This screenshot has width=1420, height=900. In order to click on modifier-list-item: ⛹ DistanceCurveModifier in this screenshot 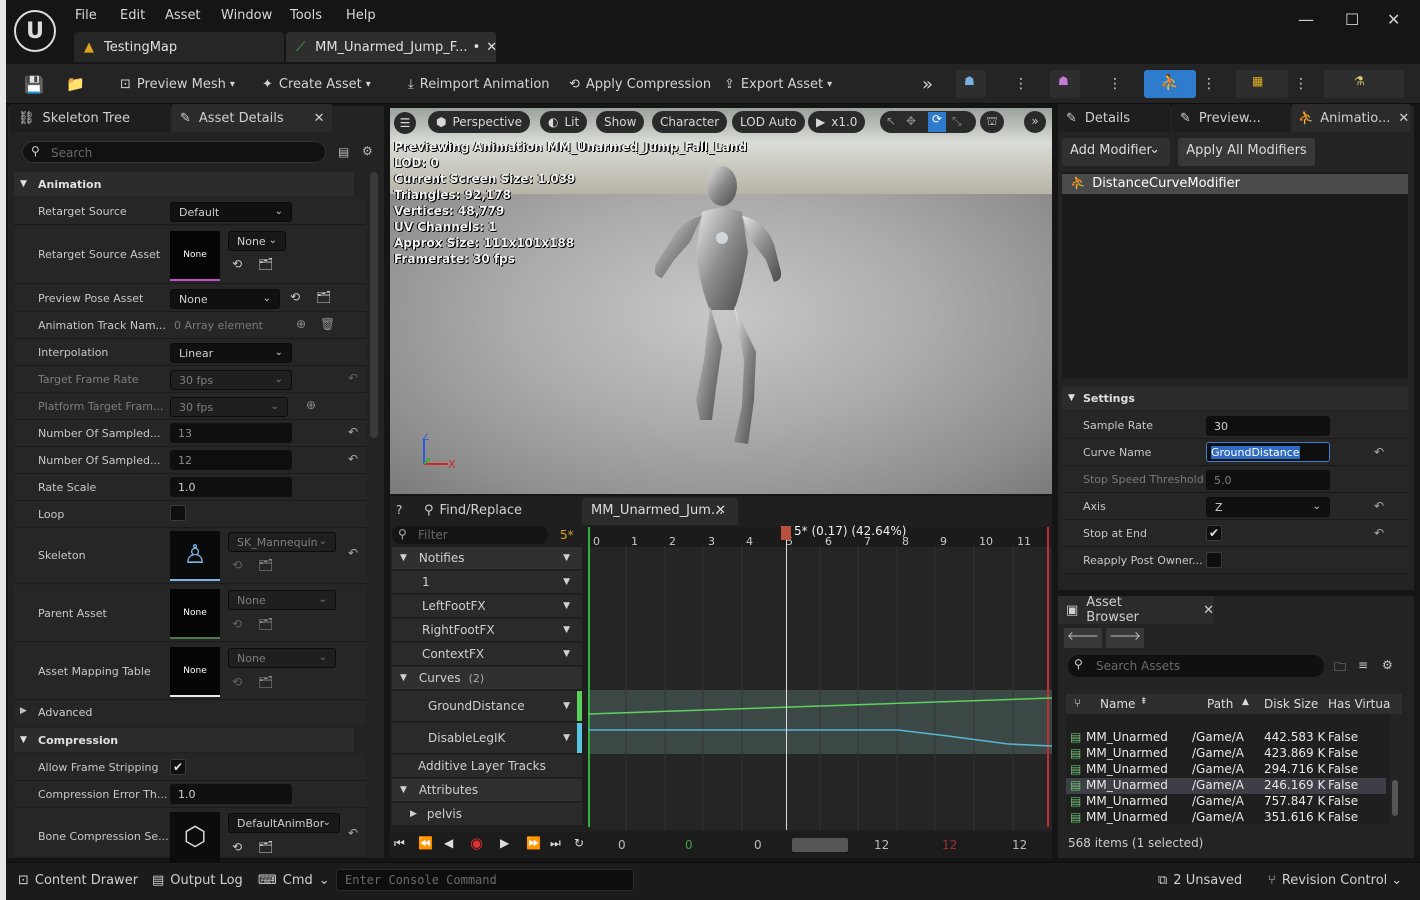, I will do `click(1235, 184)`.